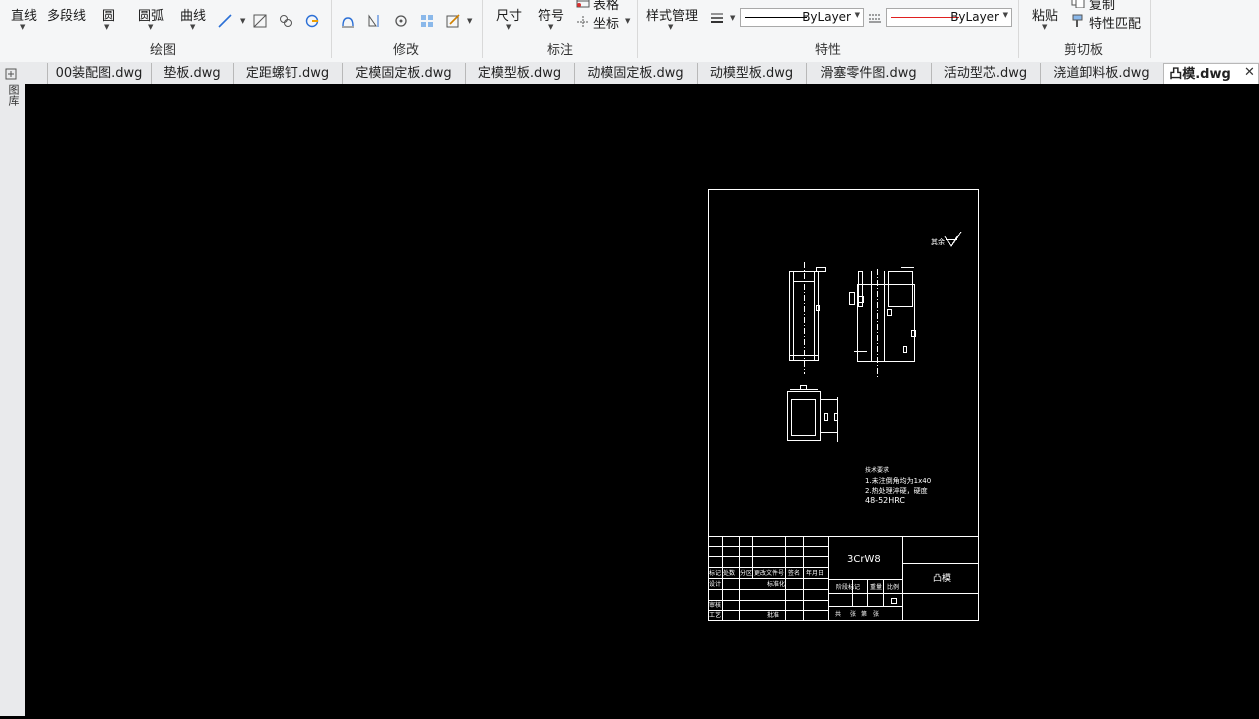 This screenshot has width=1259, height=719. I want to click on properties-group-label: 特性, so click(828, 50).